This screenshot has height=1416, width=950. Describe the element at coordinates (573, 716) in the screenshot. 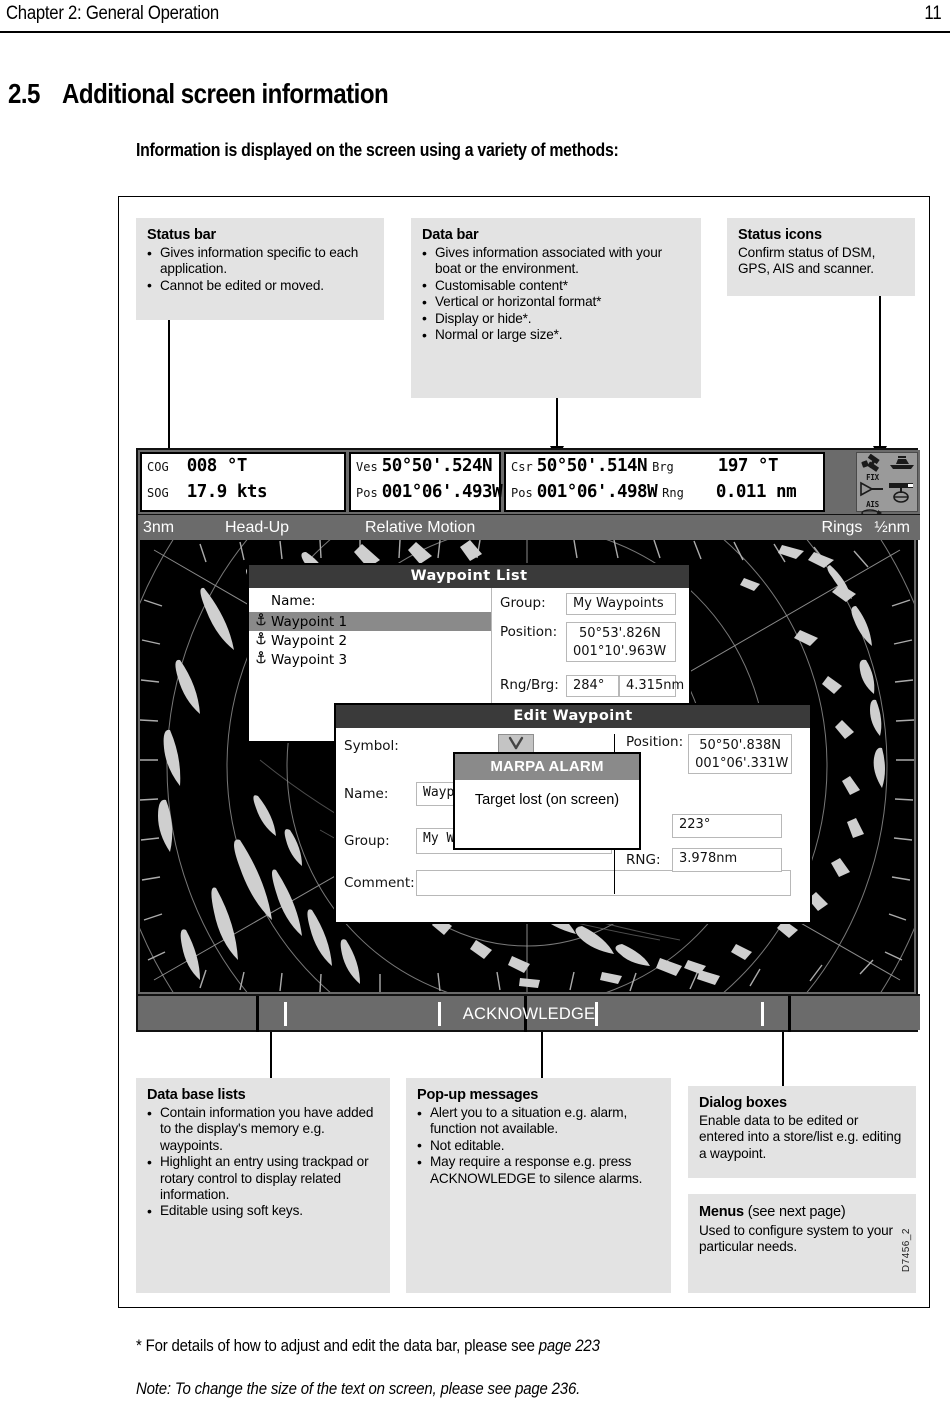

I see `dialog-edit-waypoint-title: Edit Waypoint` at that location.